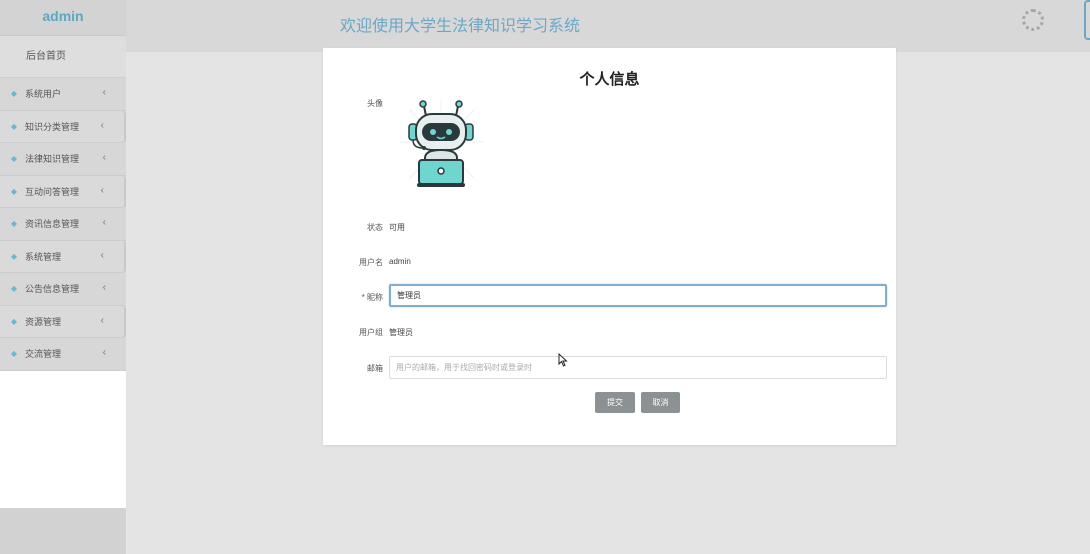  Describe the element at coordinates (52, 289) in the screenshot. I see `sidebar-item-label: 公告信息管理` at that location.